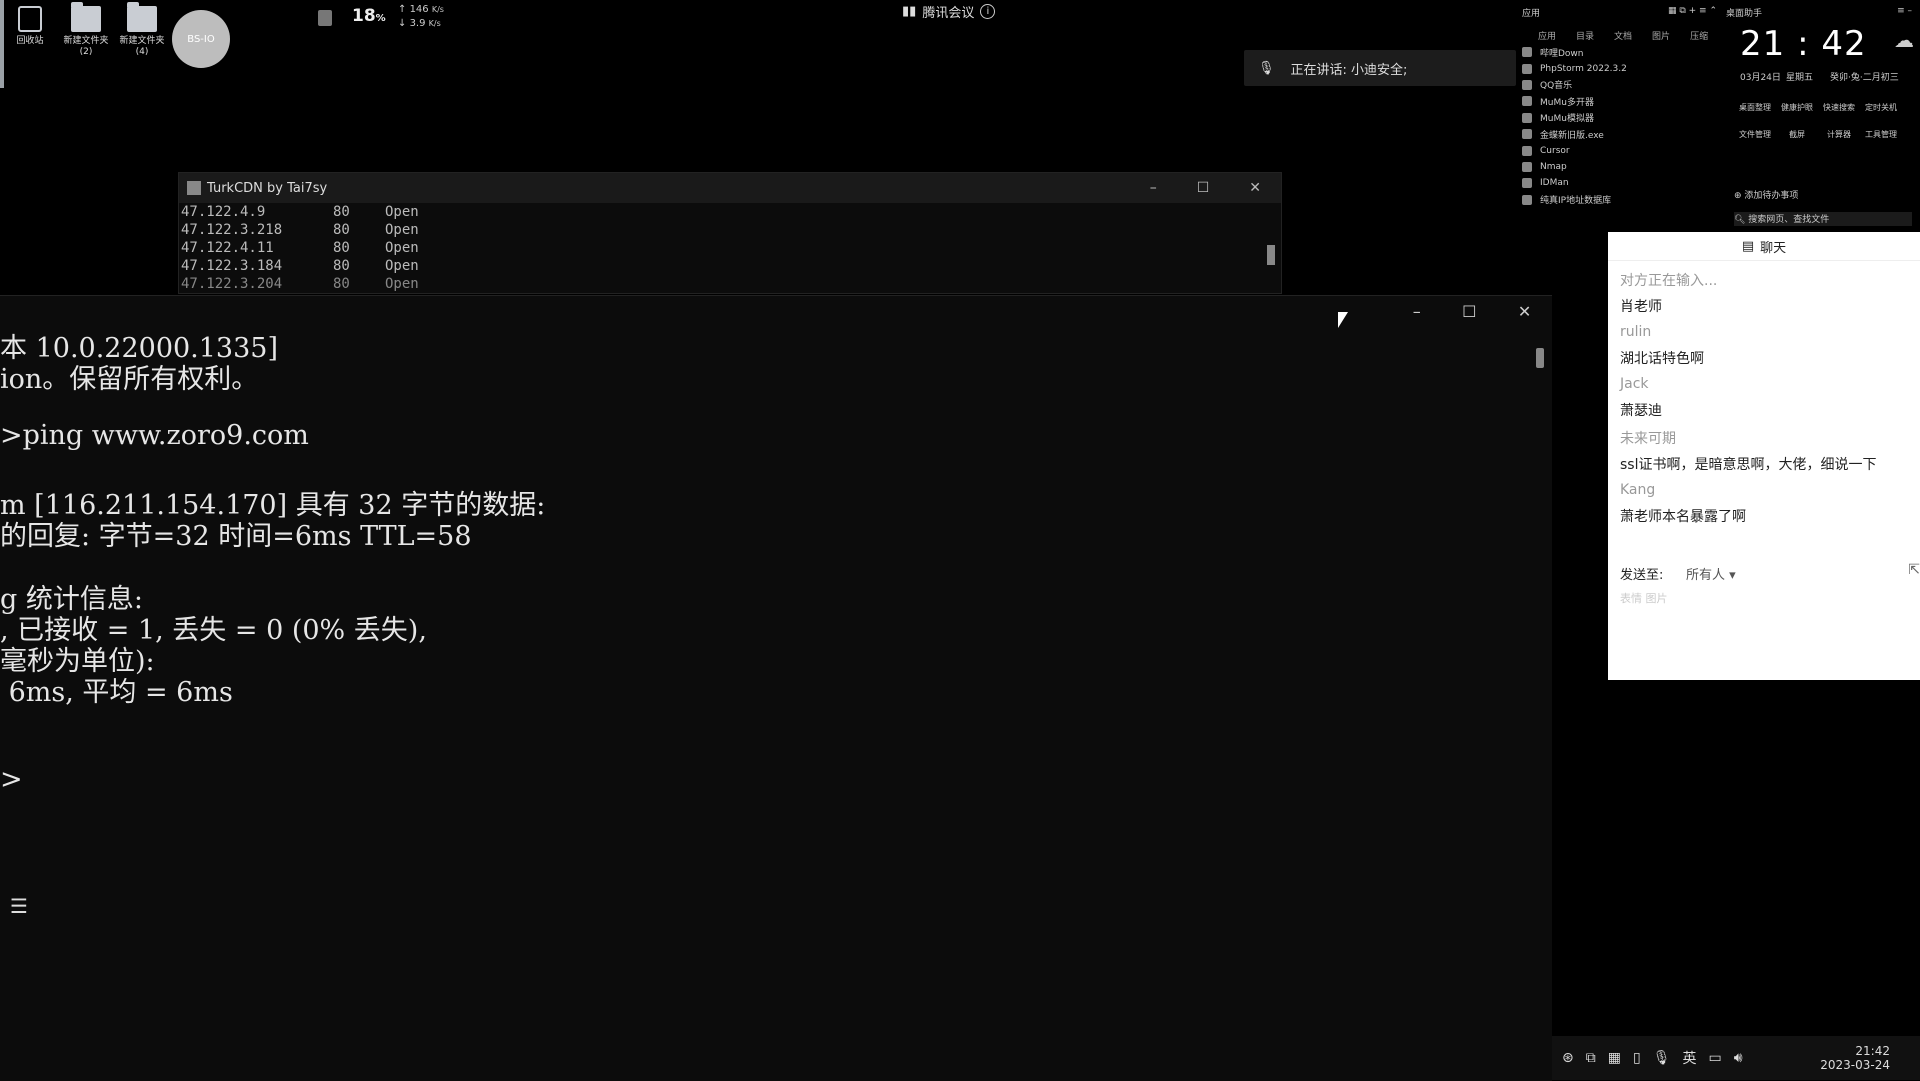  I want to click on app-item: MuMu多开器, so click(1619, 101).